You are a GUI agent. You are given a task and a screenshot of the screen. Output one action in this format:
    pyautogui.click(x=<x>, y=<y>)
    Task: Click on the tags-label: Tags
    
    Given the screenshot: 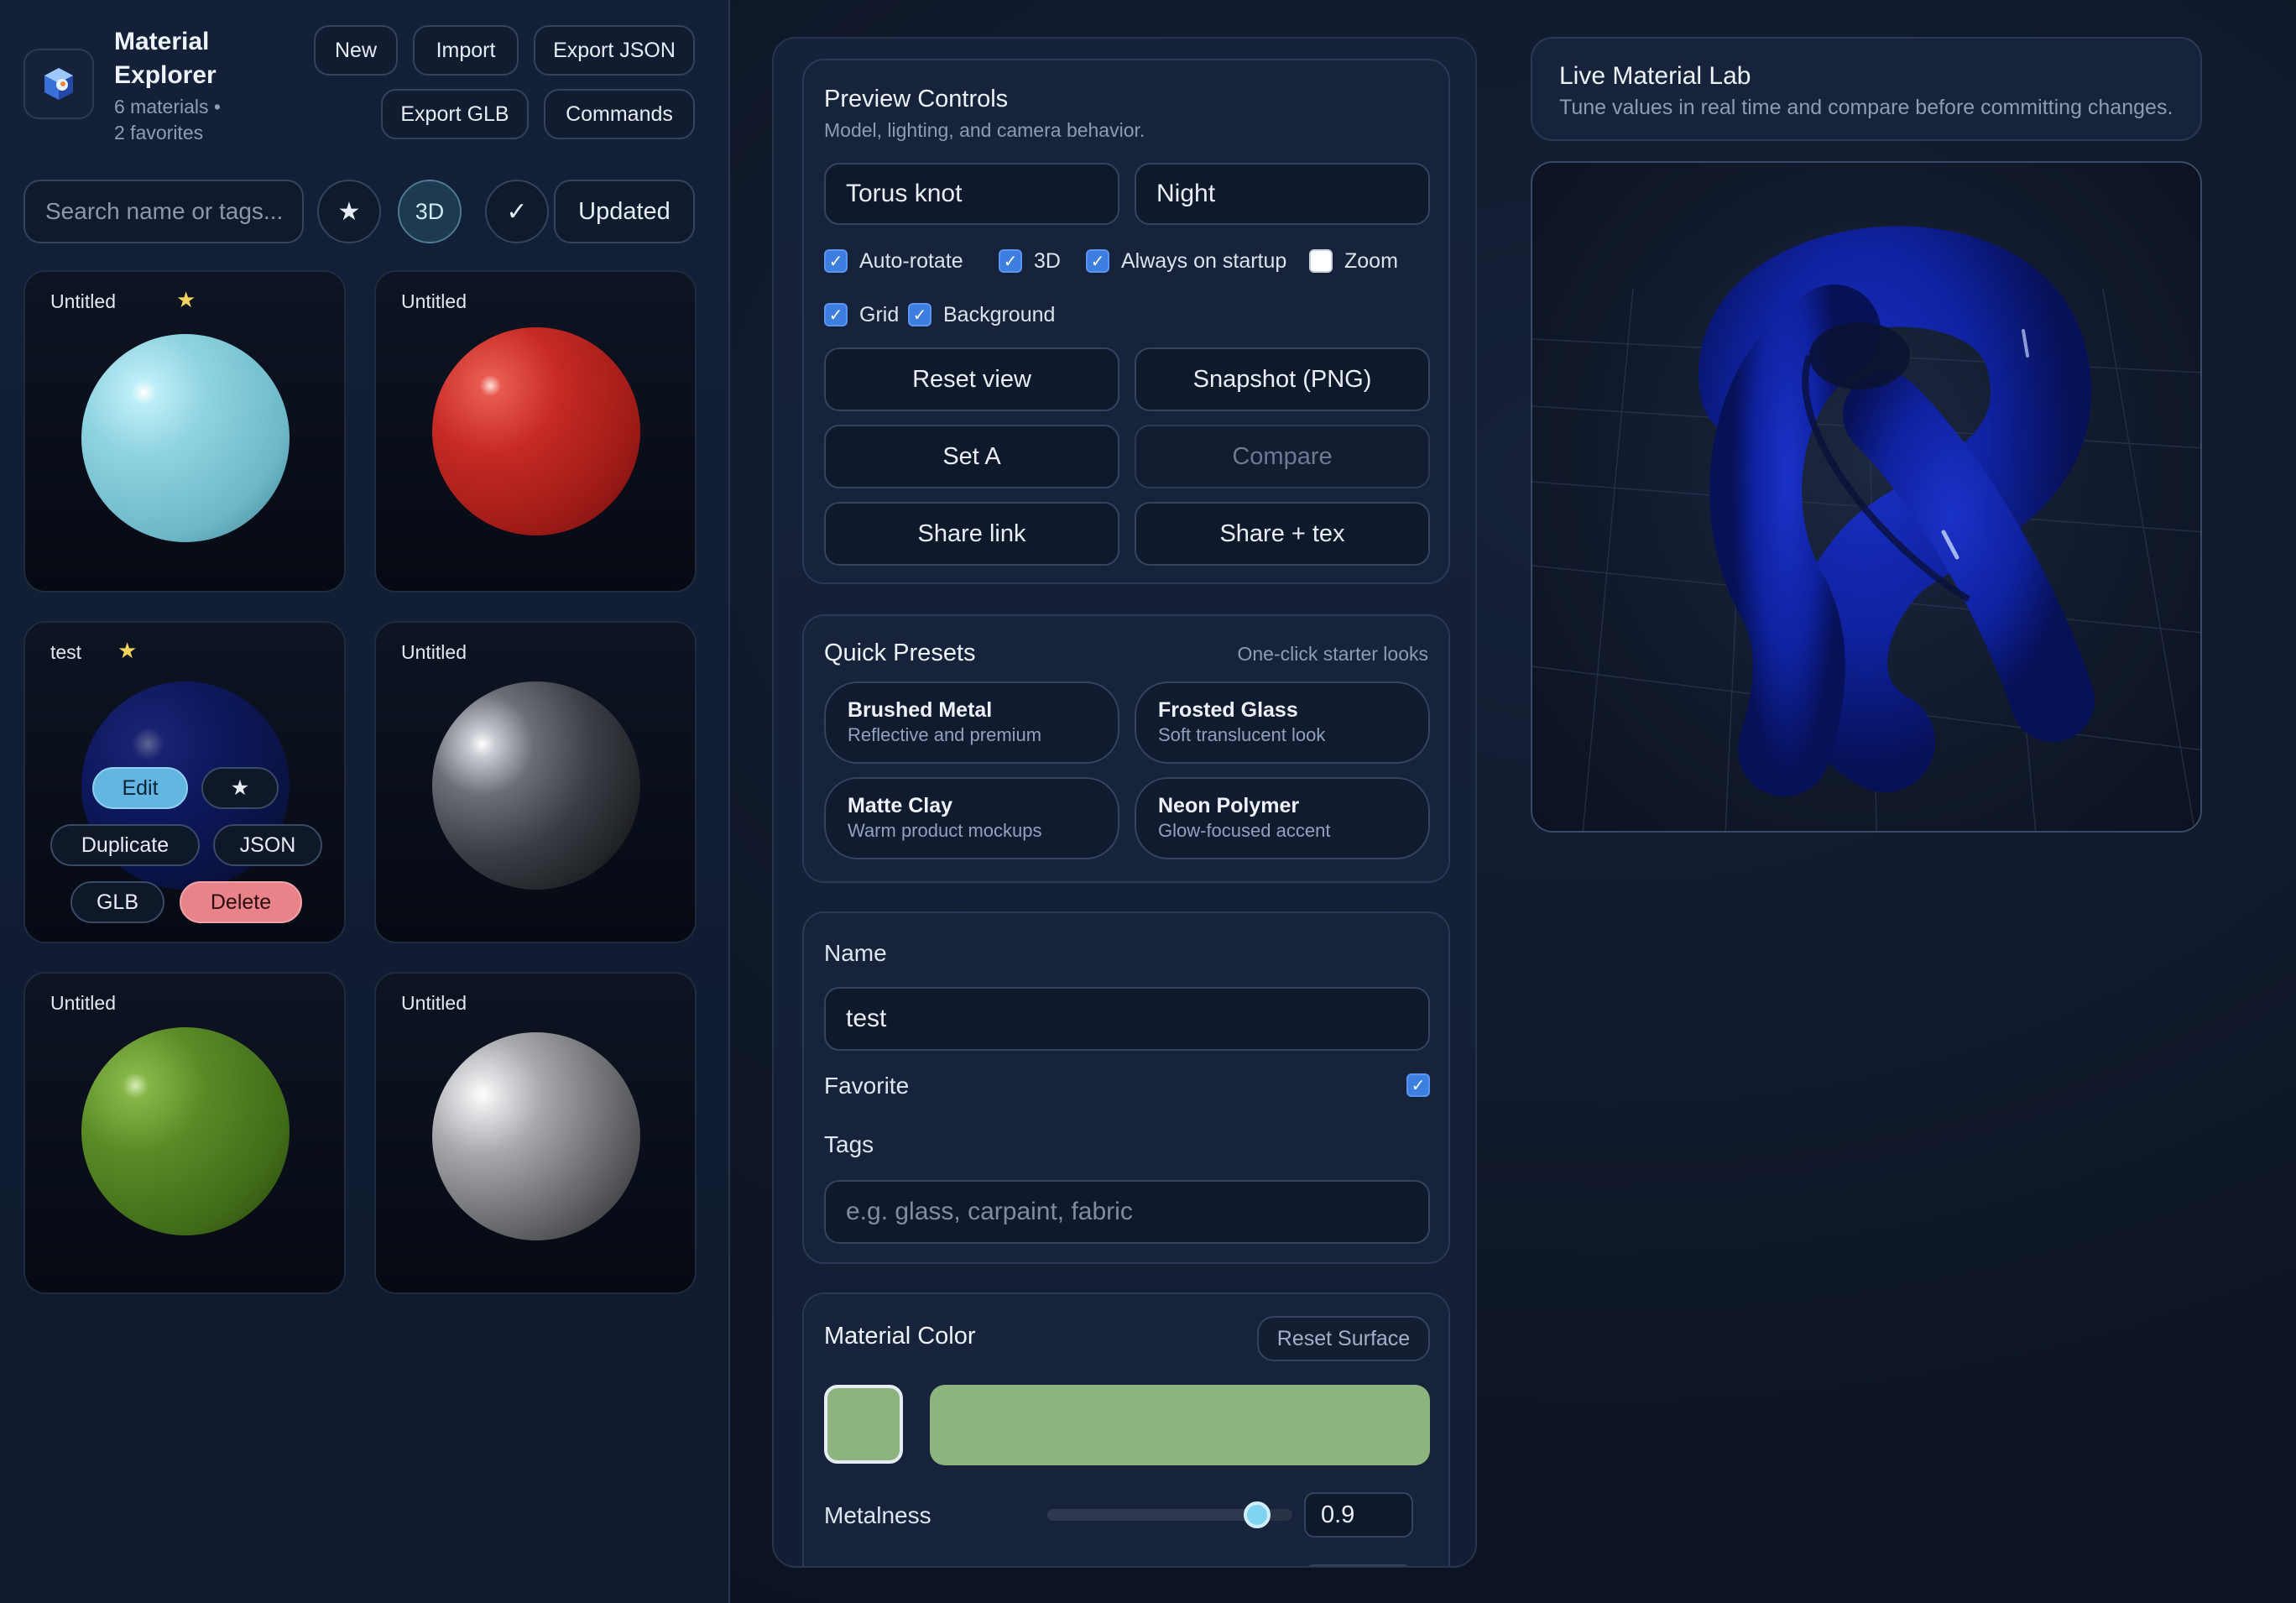 What is the action you would take?
    pyautogui.click(x=849, y=1144)
    